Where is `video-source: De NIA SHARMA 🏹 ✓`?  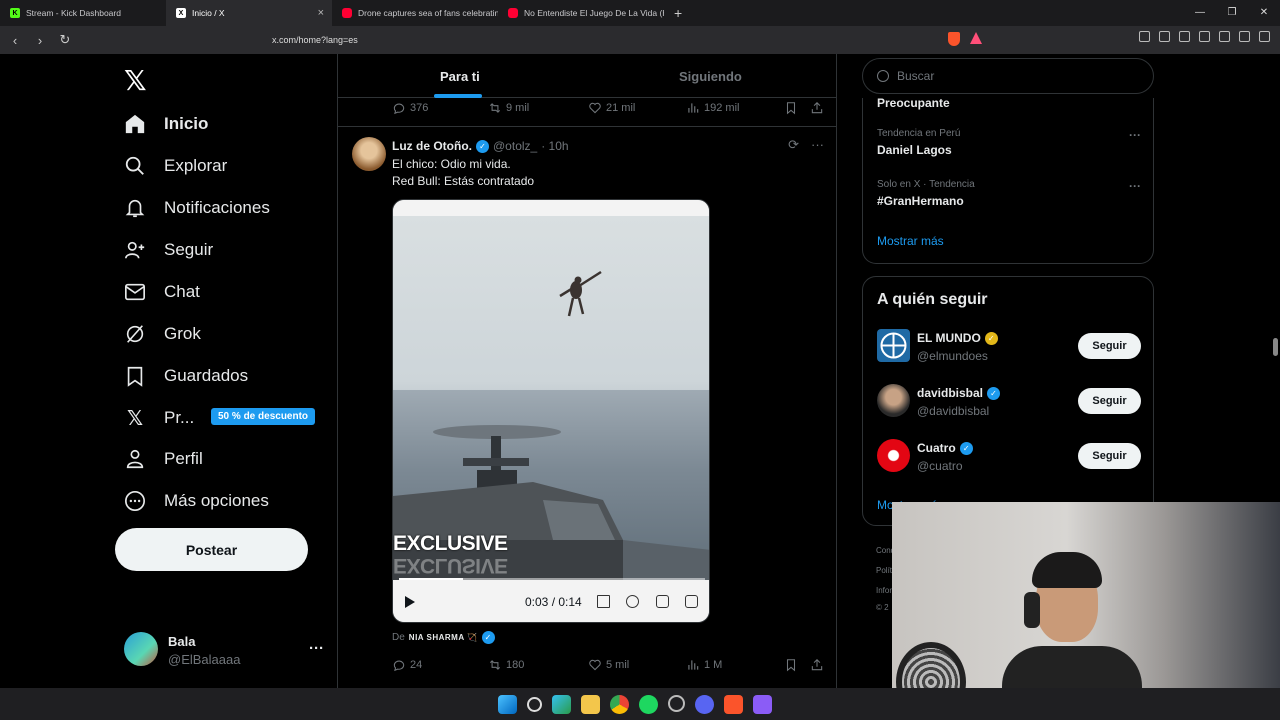
video-source: De NIA SHARMA 🏹 ✓ is located at coordinates (443, 637).